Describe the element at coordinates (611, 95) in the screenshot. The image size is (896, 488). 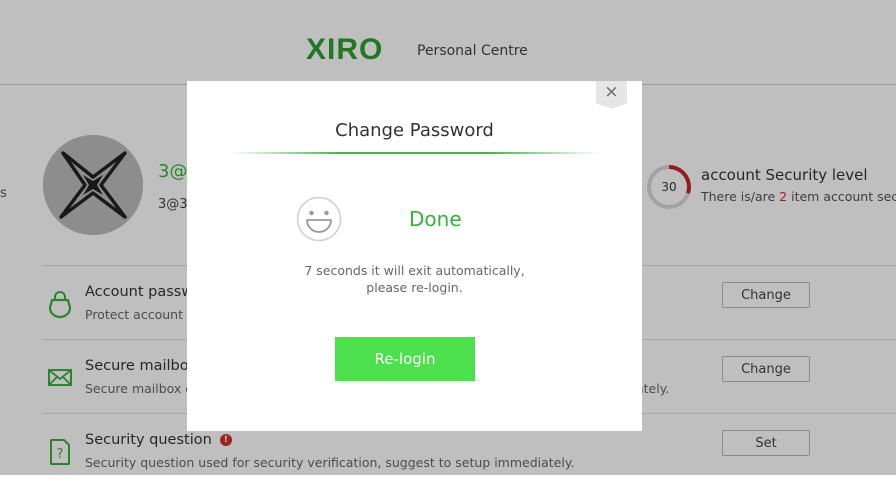
I see `close-icon: ×` at that location.